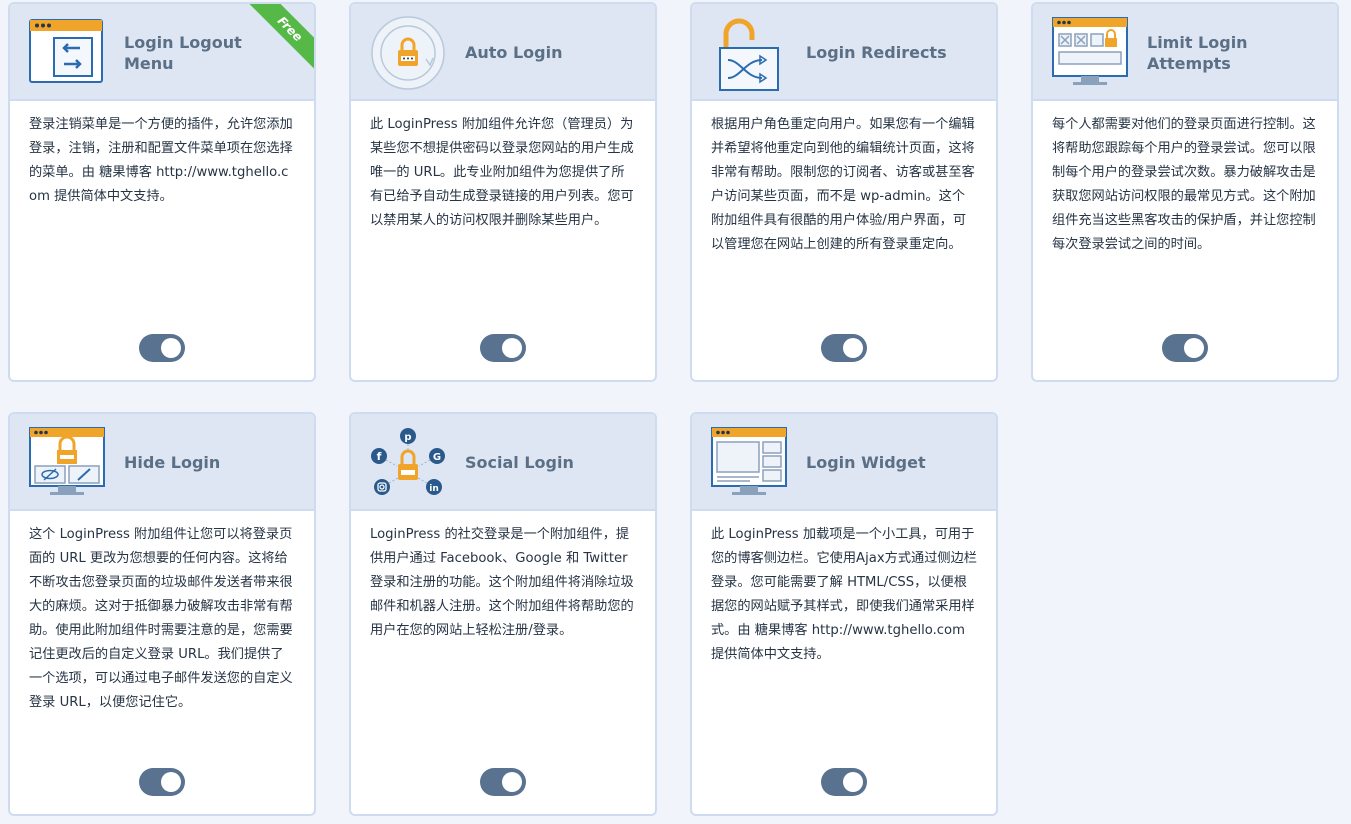  What do you see at coordinates (876, 52) in the screenshot?
I see `card-title: Login Redirects` at bounding box center [876, 52].